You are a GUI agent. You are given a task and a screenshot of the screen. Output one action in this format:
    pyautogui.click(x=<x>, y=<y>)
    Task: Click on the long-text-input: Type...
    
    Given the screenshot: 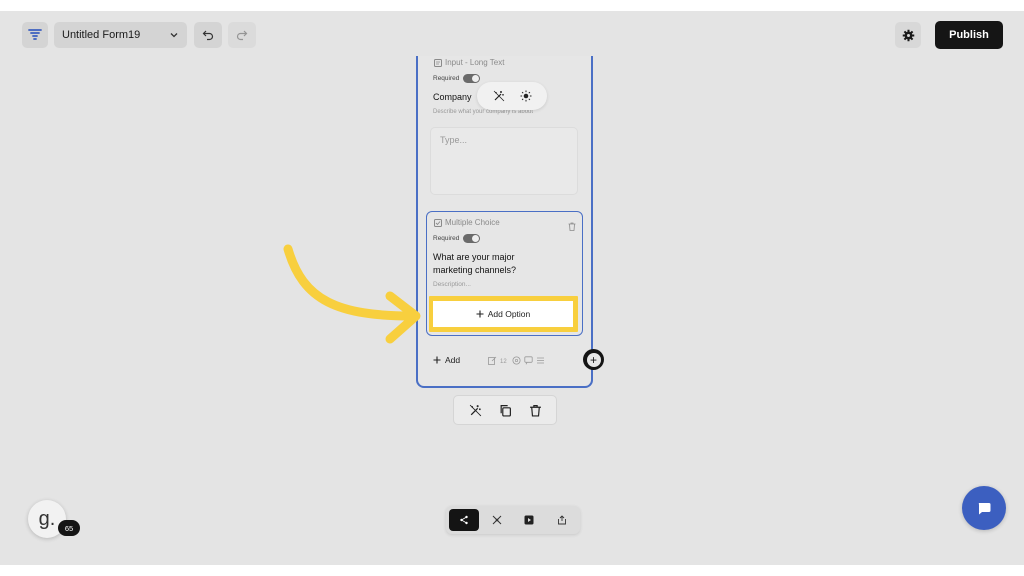 What is the action you would take?
    pyautogui.click(x=504, y=161)
    